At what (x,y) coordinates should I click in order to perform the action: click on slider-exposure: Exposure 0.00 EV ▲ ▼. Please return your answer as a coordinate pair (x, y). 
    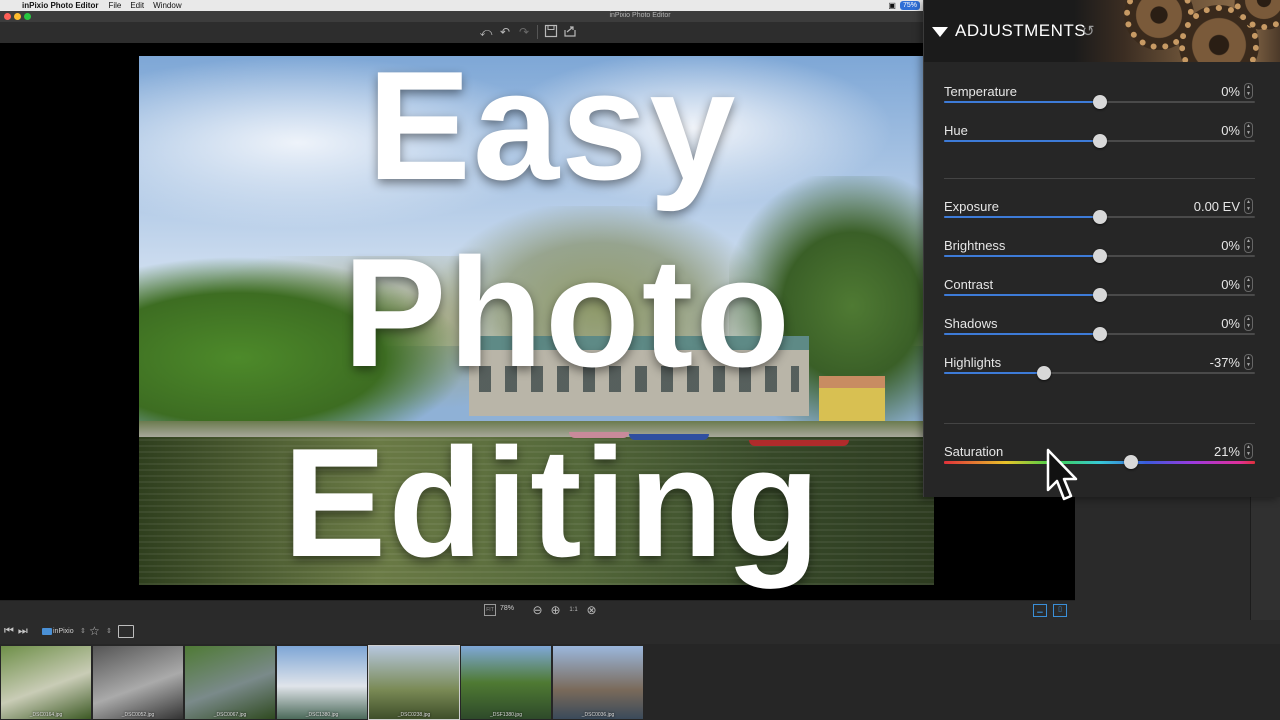
    Looking at the image, I should click on (1099, 213).